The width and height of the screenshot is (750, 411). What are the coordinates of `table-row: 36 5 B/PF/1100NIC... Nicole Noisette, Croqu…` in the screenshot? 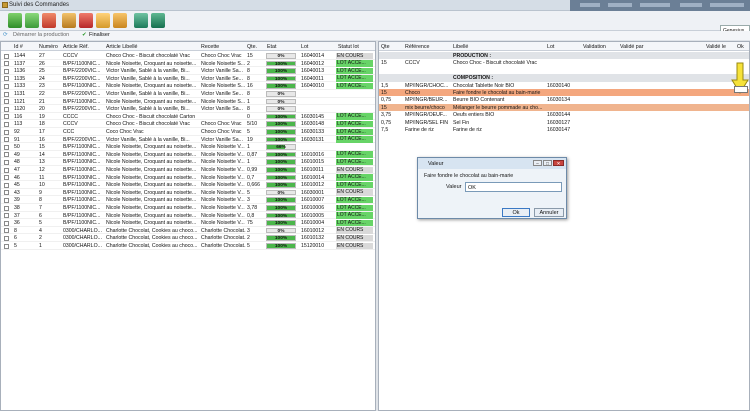 It's located at (188, 223).